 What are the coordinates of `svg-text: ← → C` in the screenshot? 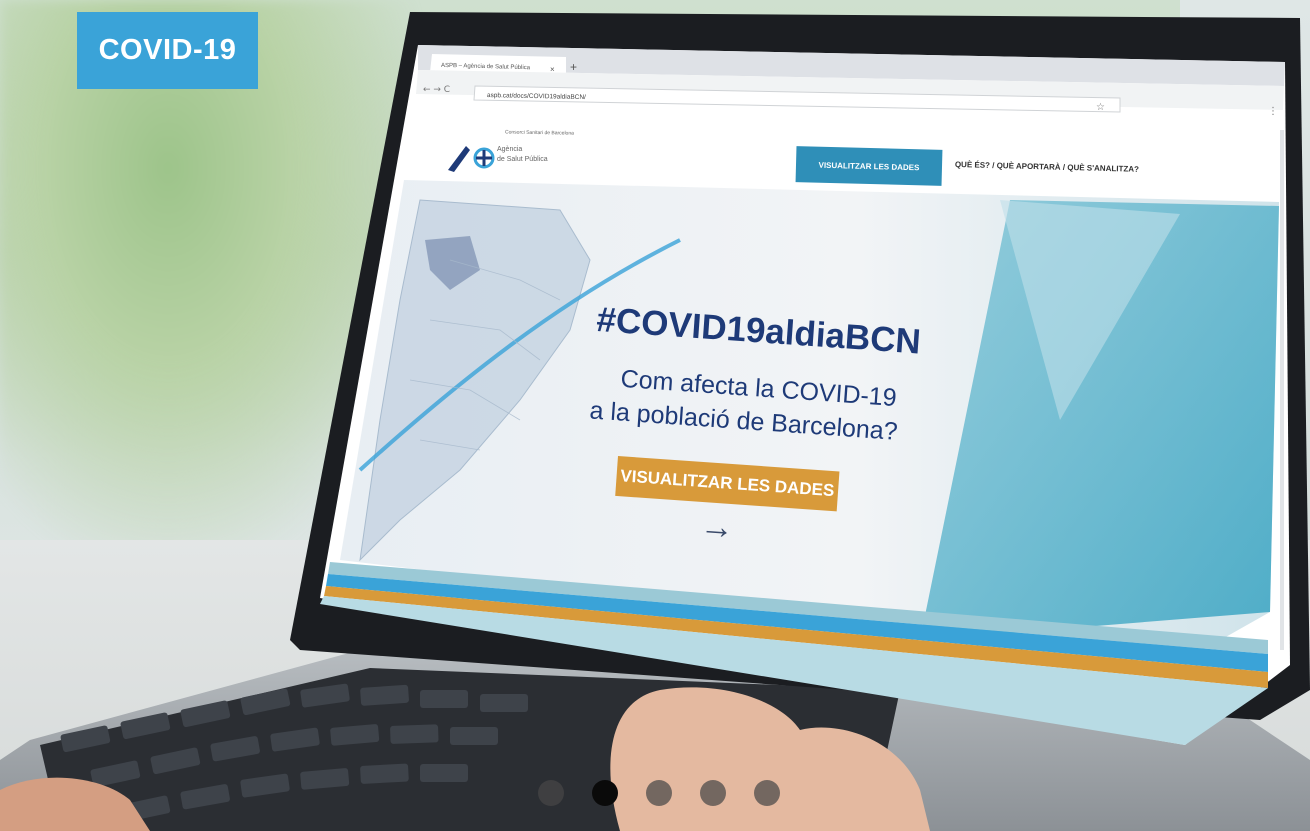 It's located at (436, 90).